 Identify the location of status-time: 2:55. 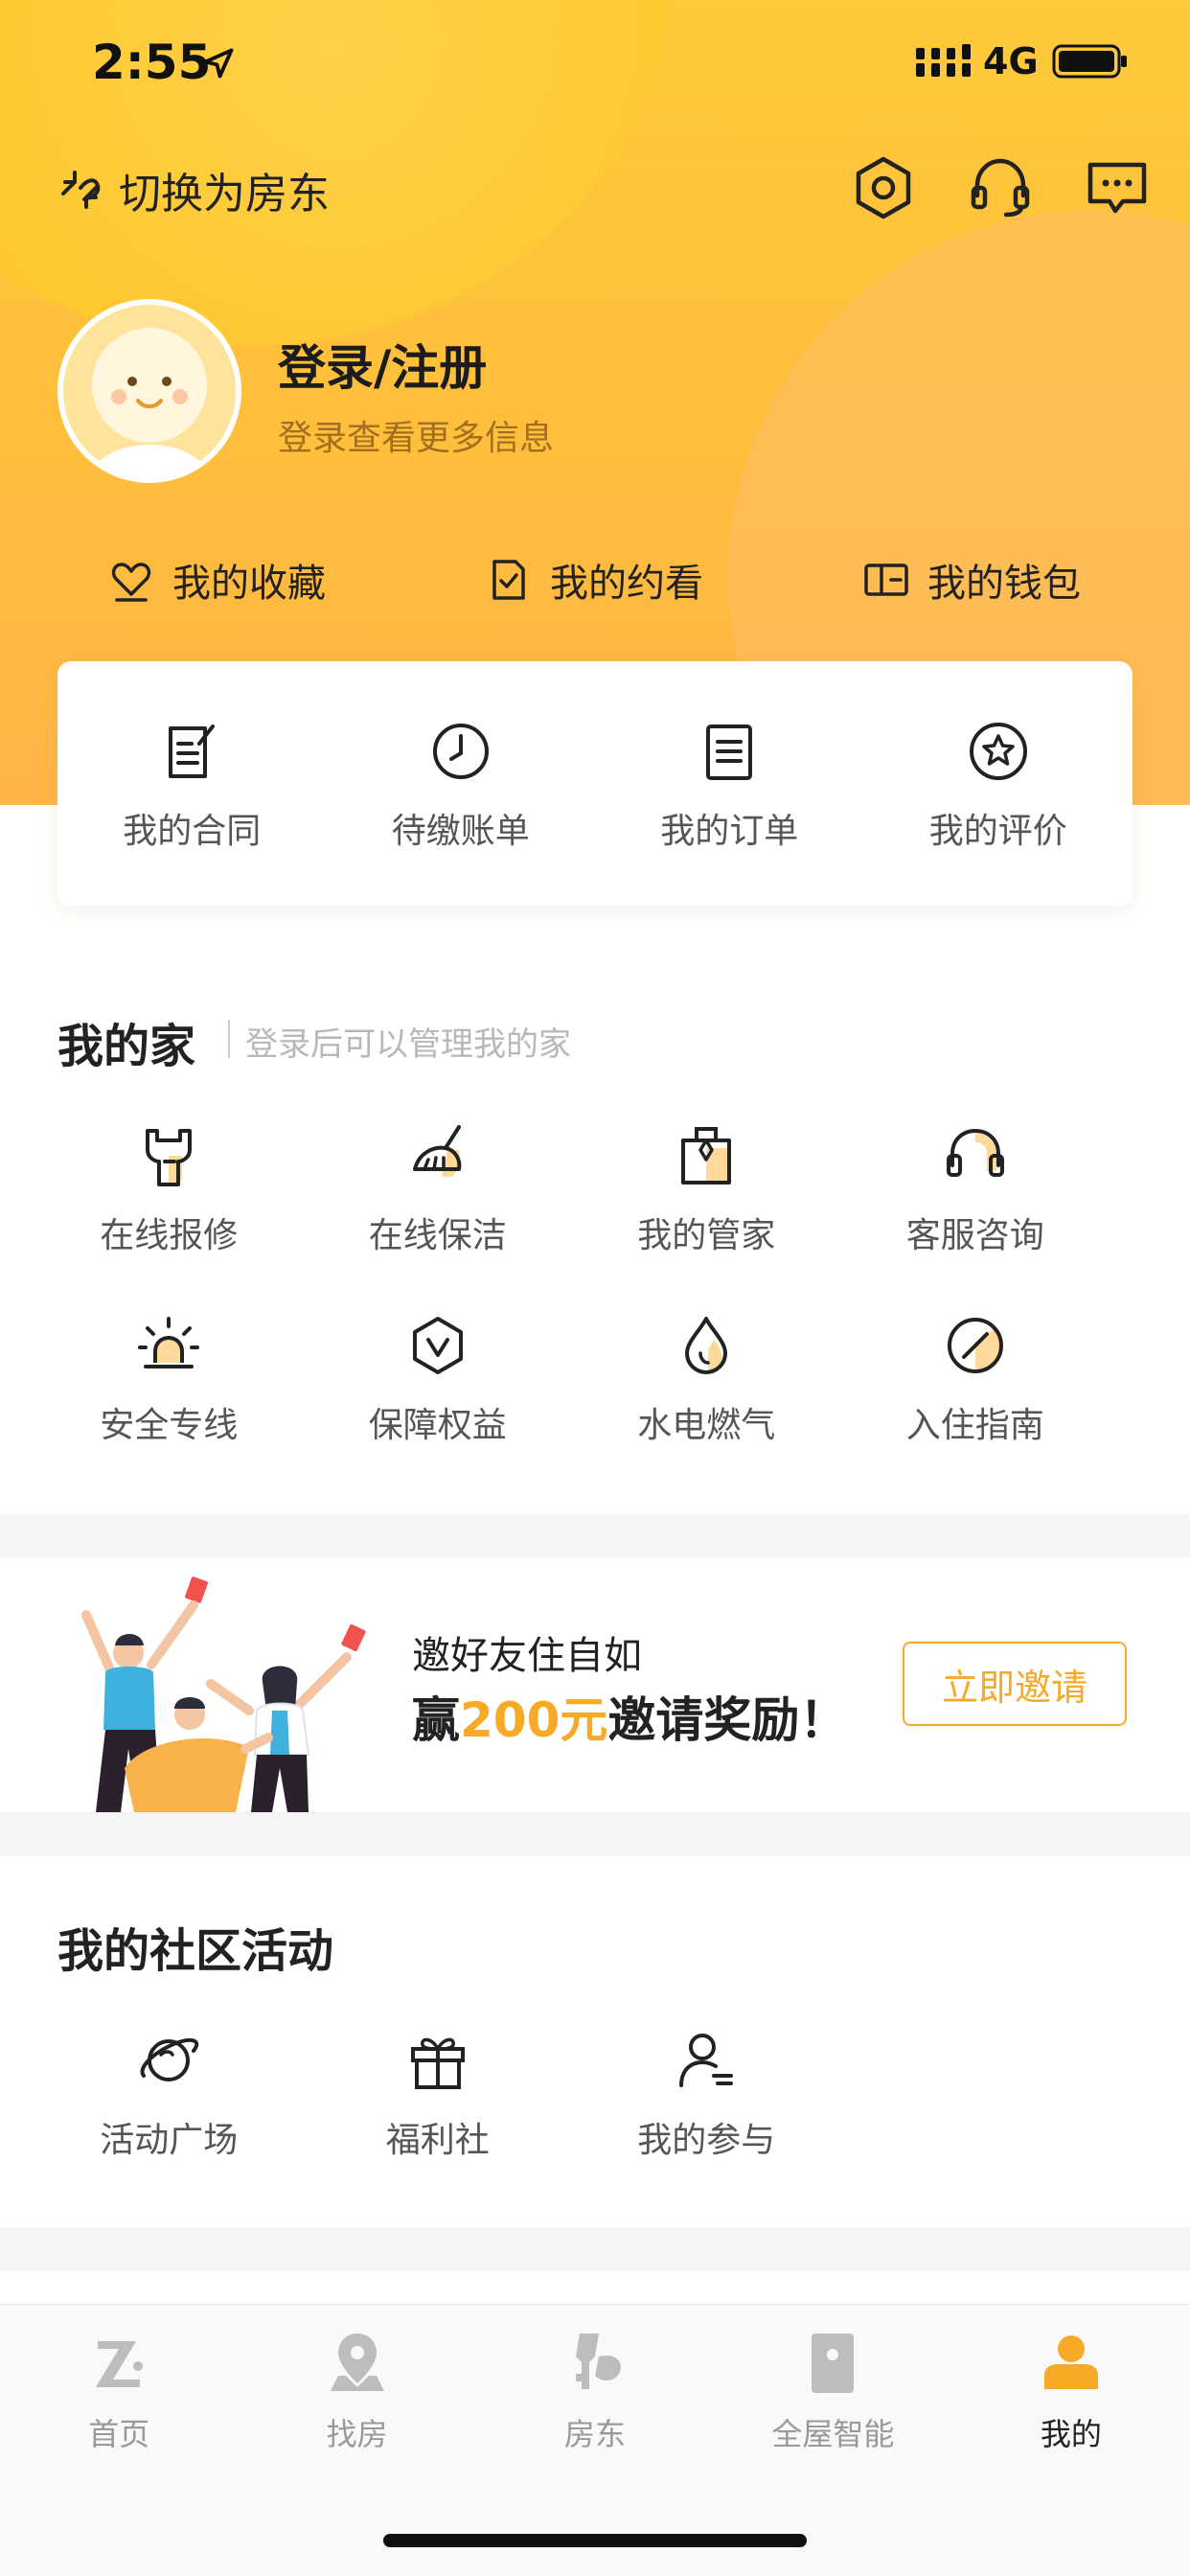
(152, 62).